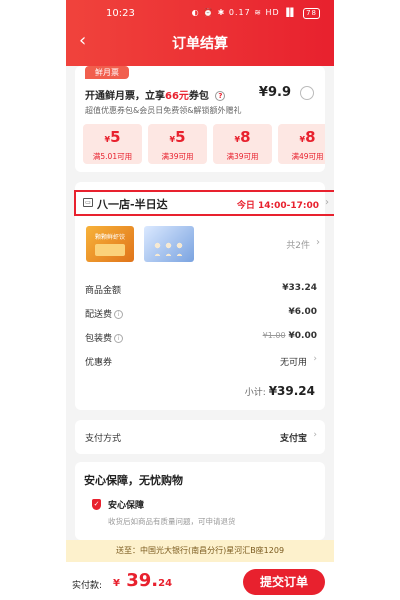  I want to click on subtotal: 小计: ¥39.24, so click(280, 391).